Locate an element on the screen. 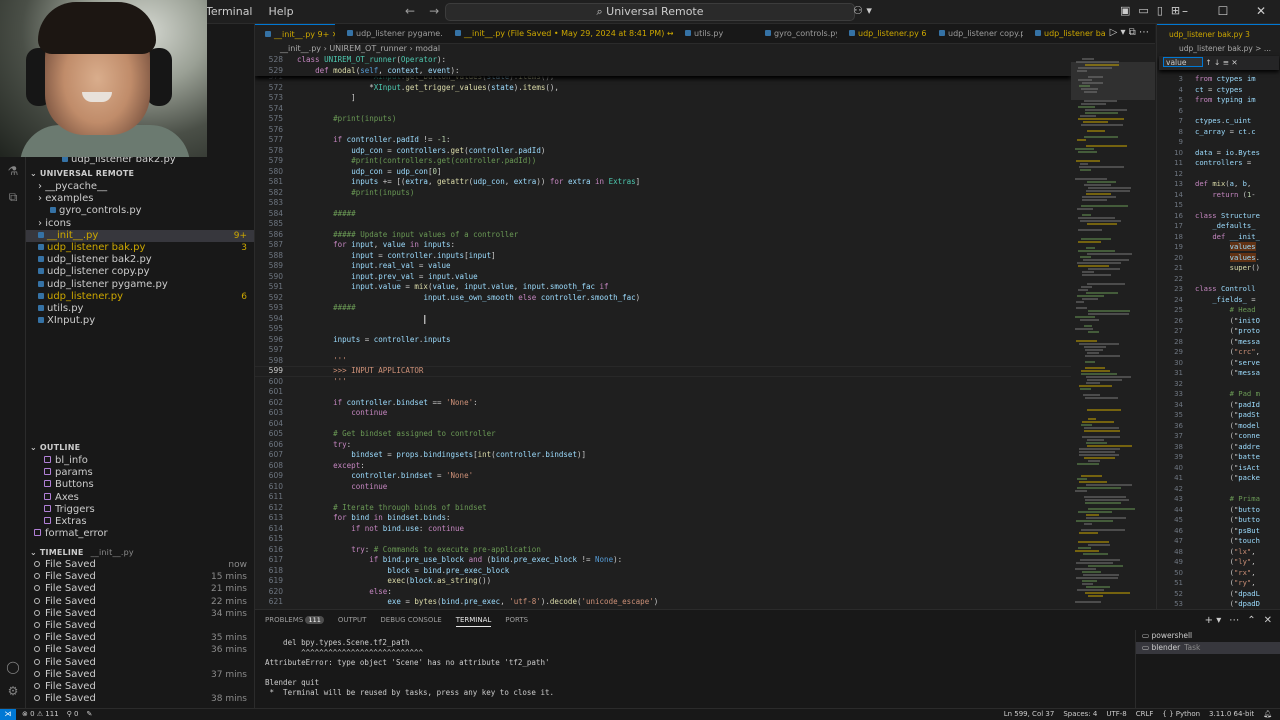  minimap is located at coordinates (1113, 331).